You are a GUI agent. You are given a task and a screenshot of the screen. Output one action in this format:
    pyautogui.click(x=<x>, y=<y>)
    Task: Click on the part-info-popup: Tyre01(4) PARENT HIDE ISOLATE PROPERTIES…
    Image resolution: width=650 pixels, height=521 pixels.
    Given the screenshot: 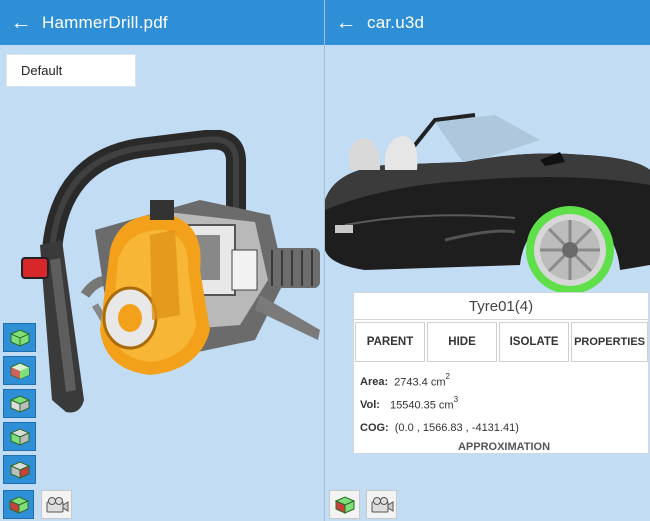 What is the action you would take?
    pyautogui.click(x=501, y=373)
    